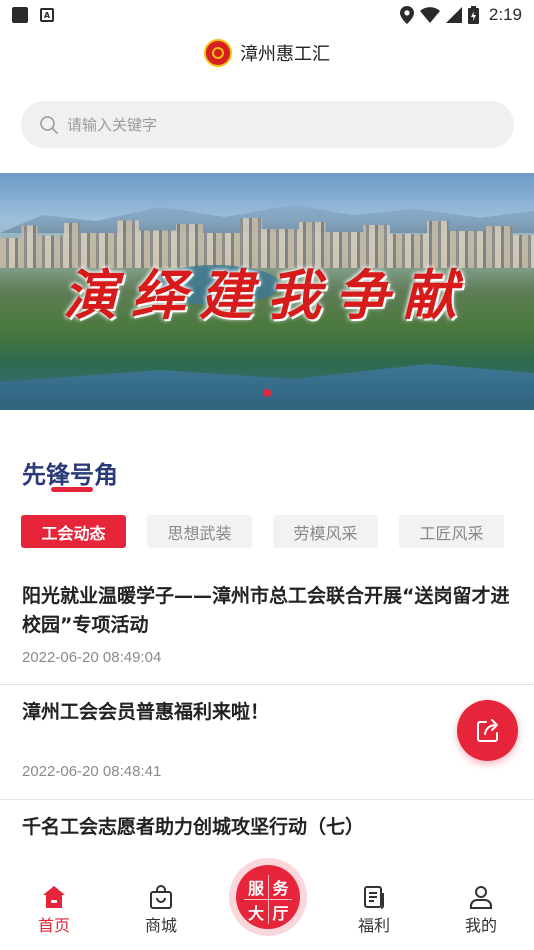 The height and width of the screenshot is (950, 534). I want to click on signal-icon, so click(453, 15).